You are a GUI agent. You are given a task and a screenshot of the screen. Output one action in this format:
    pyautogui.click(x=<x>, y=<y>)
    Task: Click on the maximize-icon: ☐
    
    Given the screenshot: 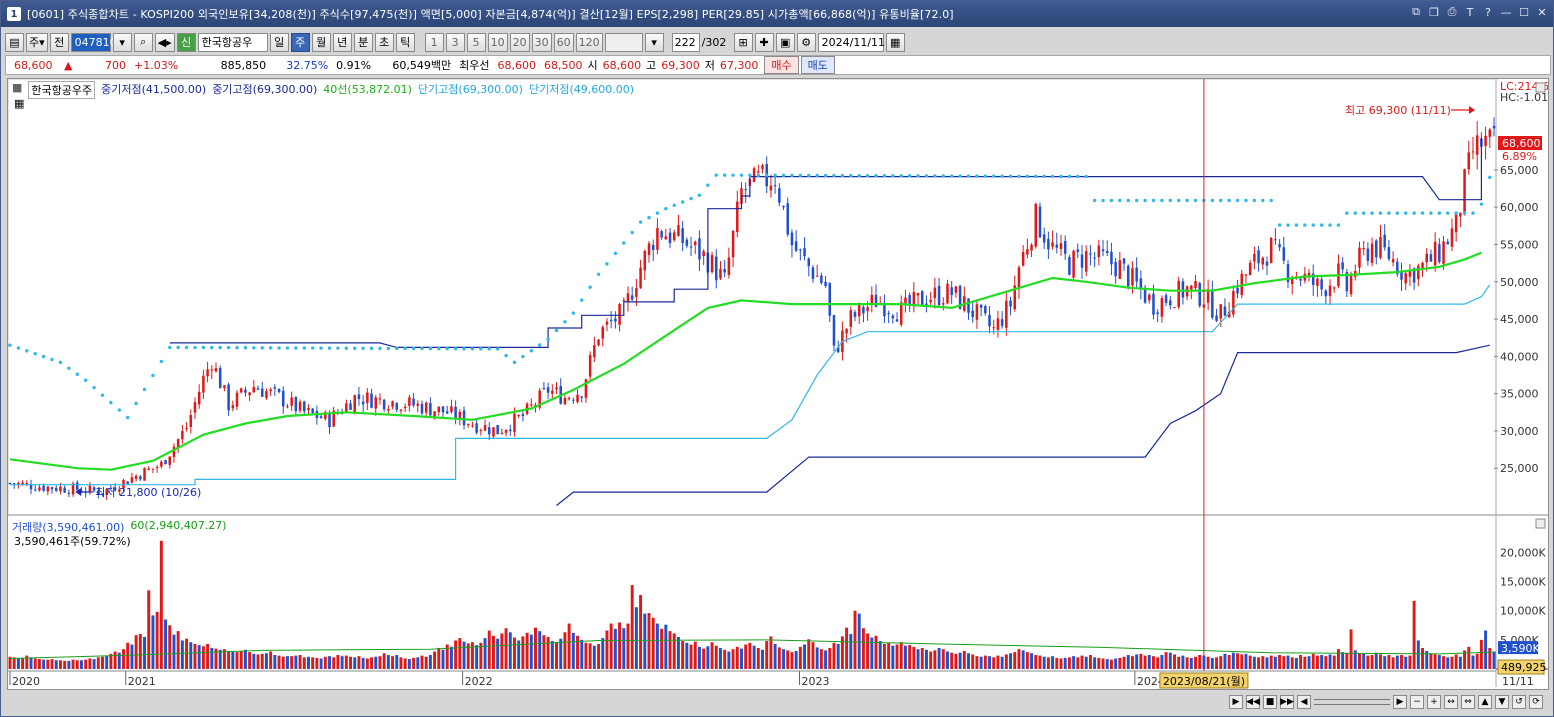 What is the action you would take?
    pyautogui.click(x=1524, y=12)
    